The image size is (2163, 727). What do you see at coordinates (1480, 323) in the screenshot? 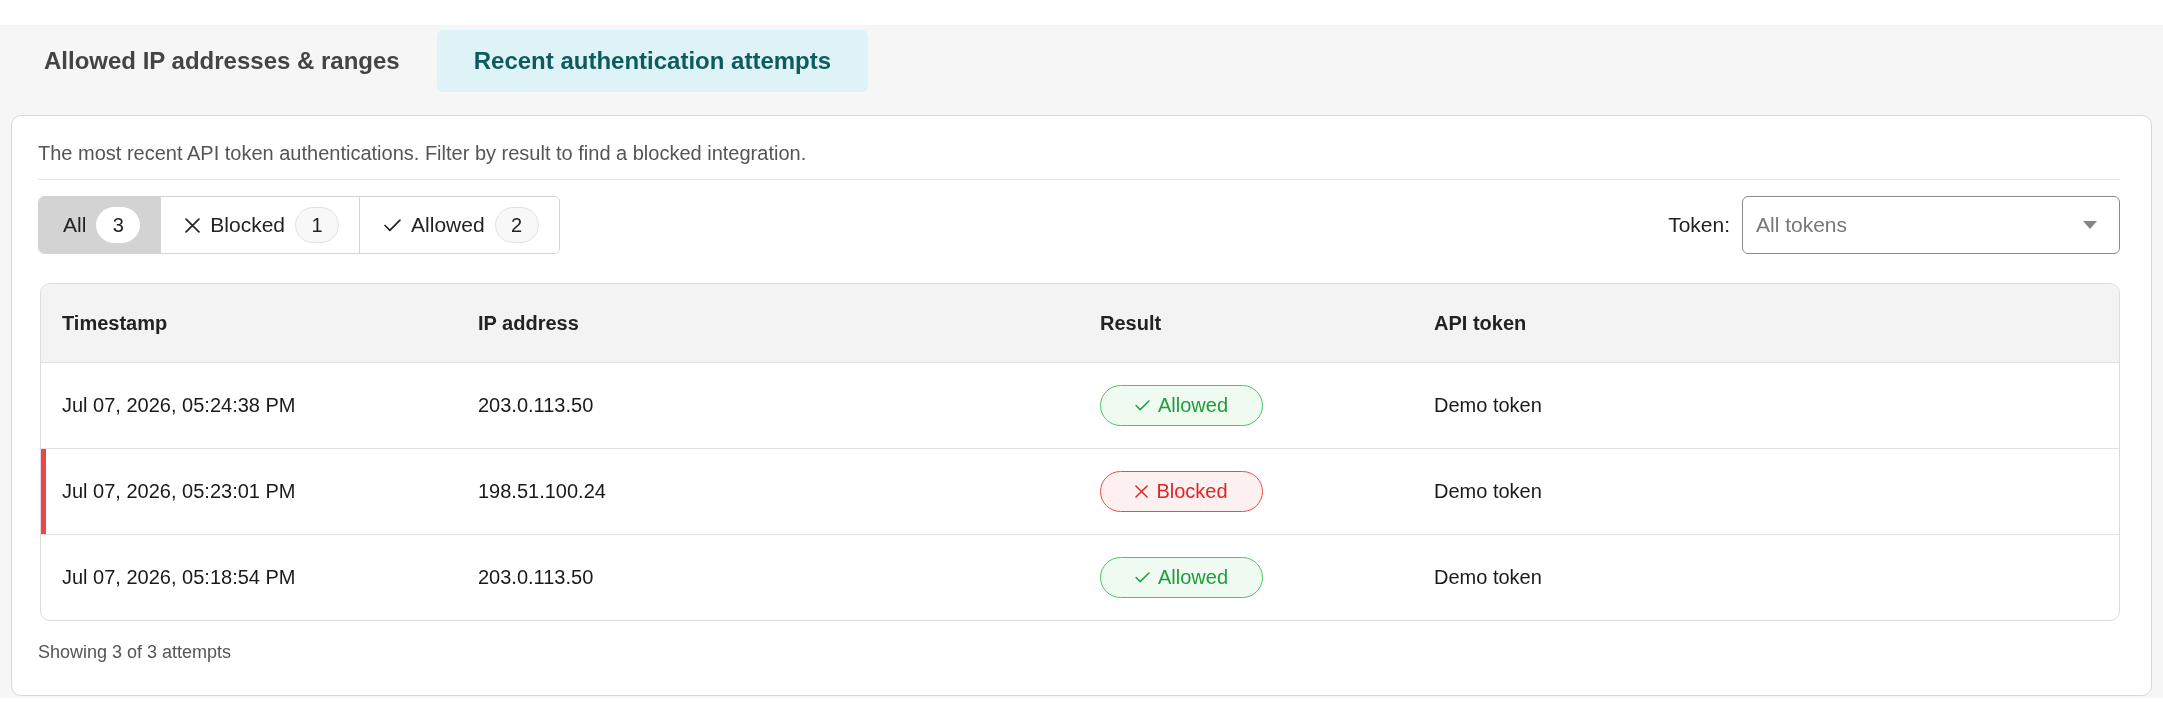
I see `column-header: API token` at bounding box center [1480, 323].